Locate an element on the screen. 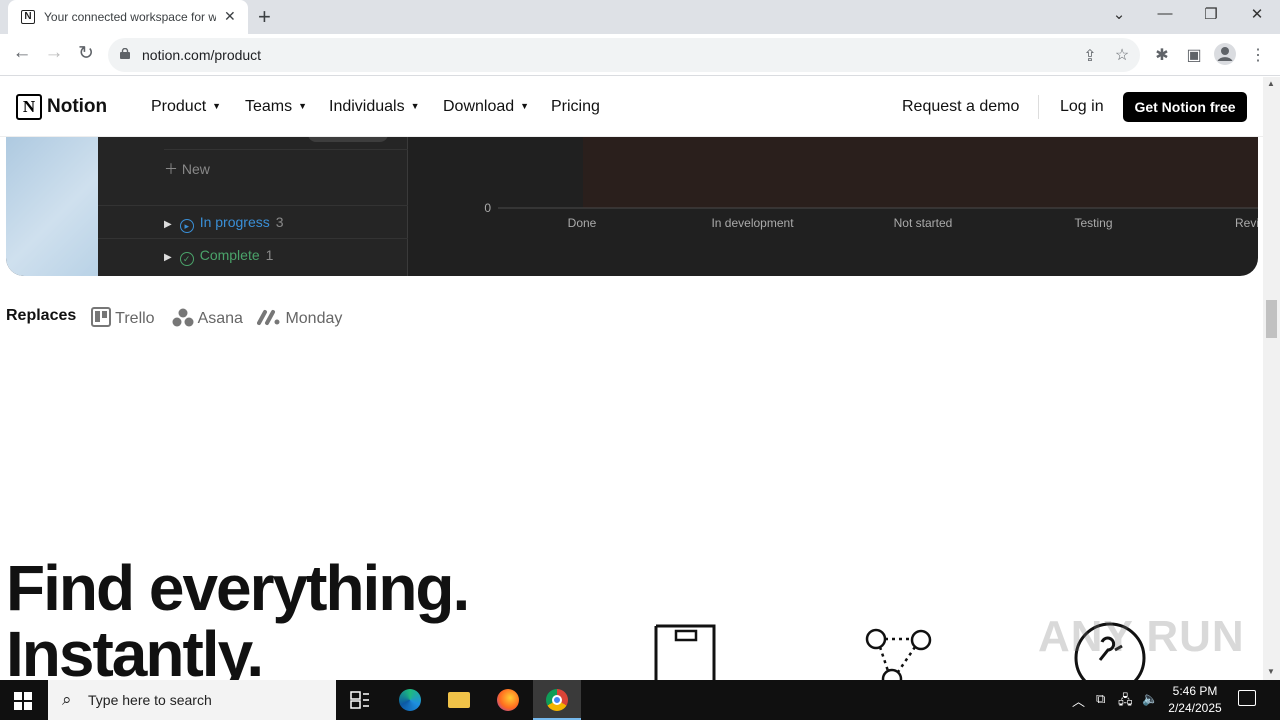 Image resolution: width=1280 pixels, height=720 pixels. nav-pricing: Pricing is located at coordinates (575, 107).